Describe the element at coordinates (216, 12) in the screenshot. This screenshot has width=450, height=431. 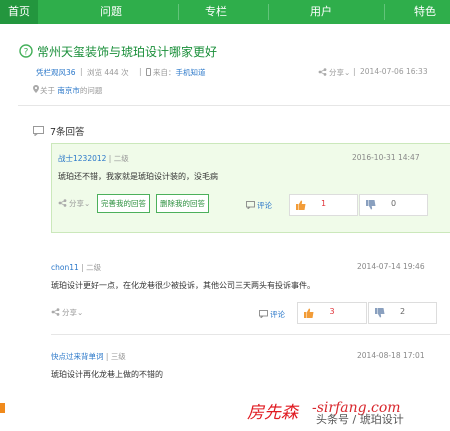
I see `nav-item-columns: 专栏` at that location.